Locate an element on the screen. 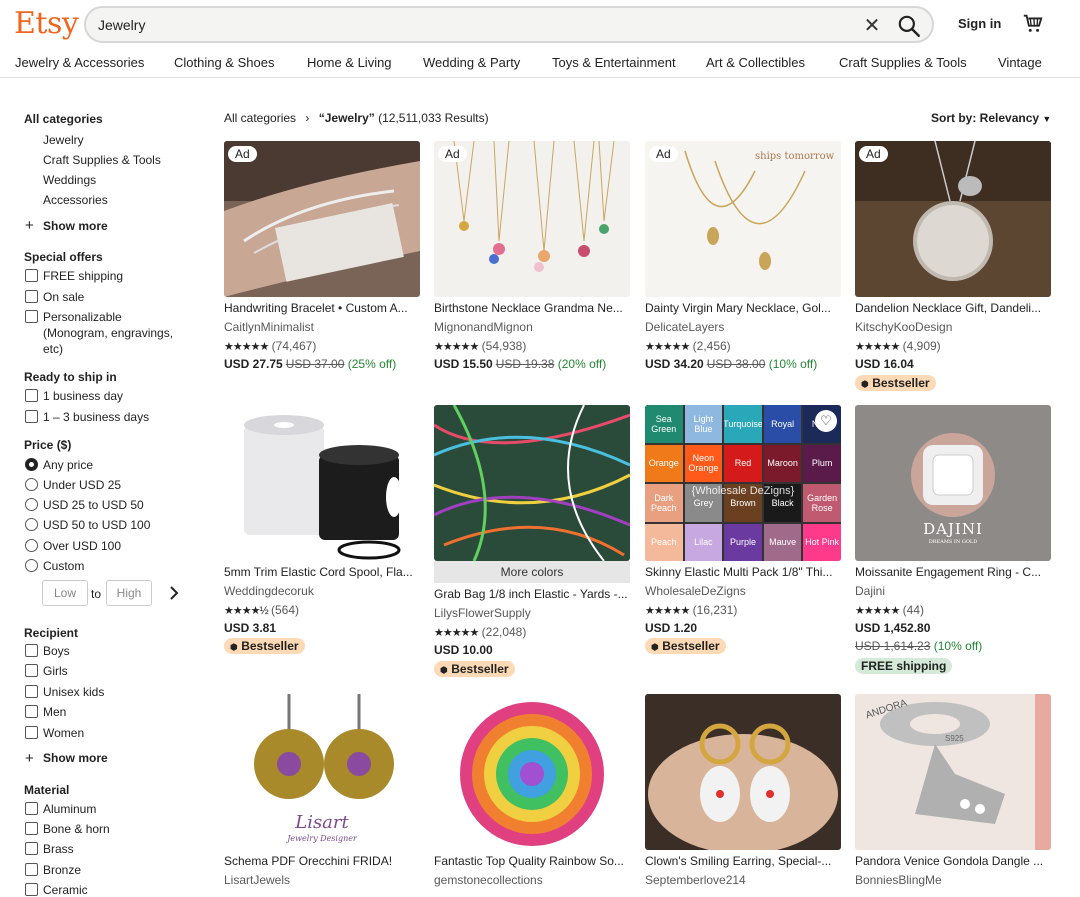 The width and height of the screenshot is (1080, 897). favorite-heart-icon: ♡ is located at coordinates (826, 421).